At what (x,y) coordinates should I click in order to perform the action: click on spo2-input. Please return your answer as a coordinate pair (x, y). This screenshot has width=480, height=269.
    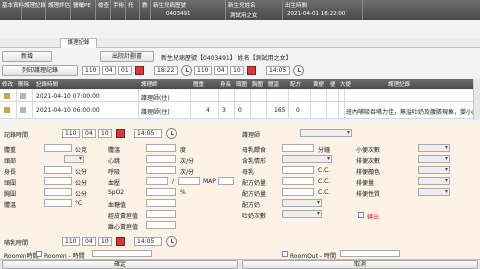
    Looking at the image, I should click on (161, 192).